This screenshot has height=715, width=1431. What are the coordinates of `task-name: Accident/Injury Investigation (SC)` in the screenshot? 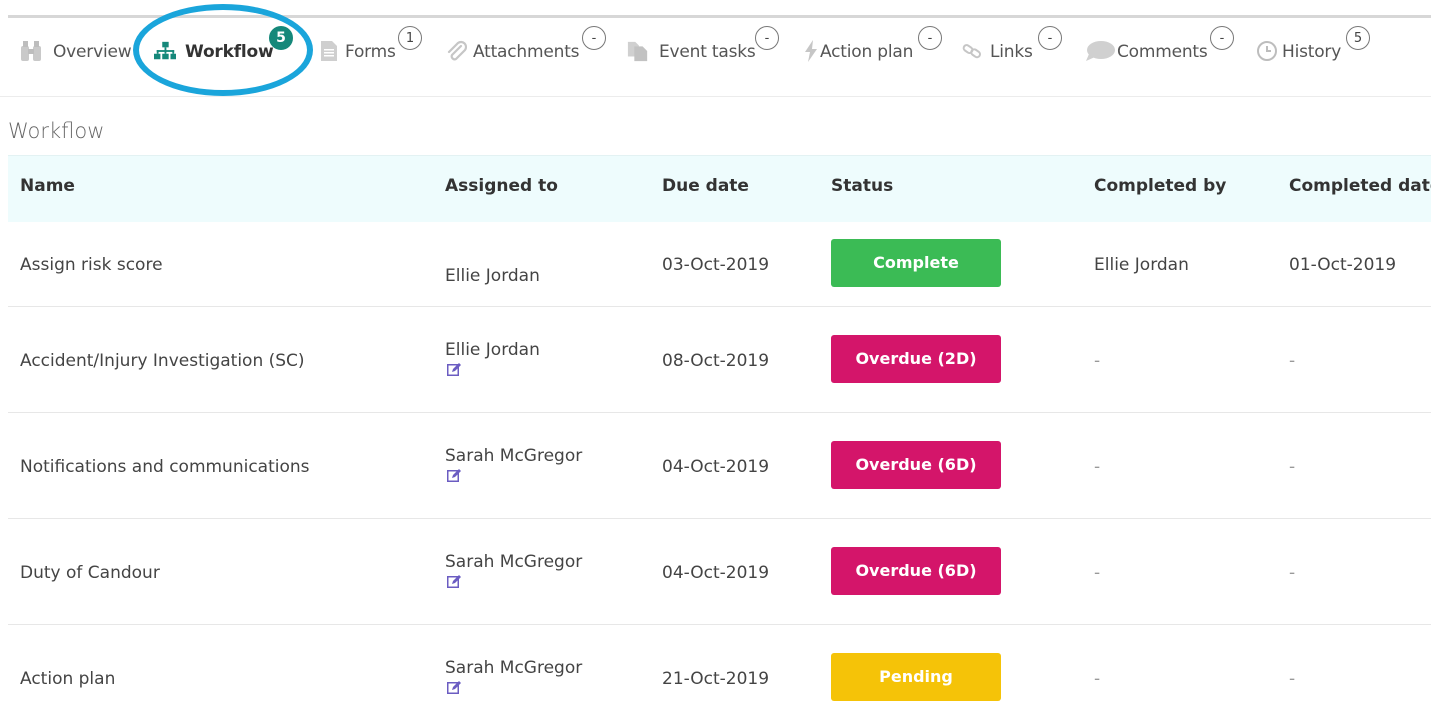 It's located at (162, 361).